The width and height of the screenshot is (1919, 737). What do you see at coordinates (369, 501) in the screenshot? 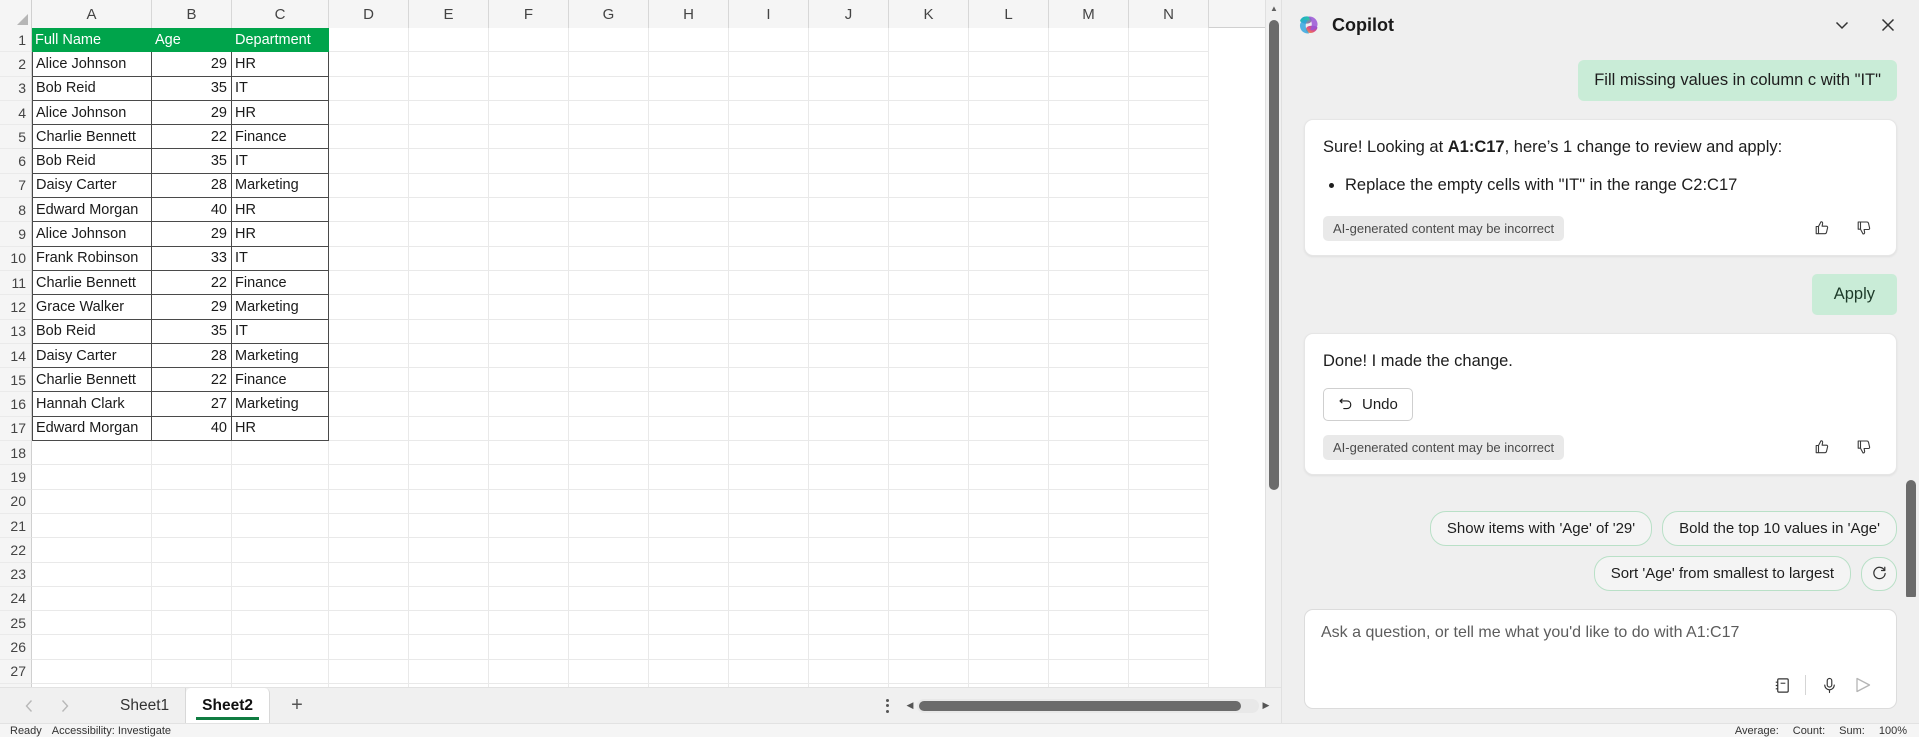
I see `cell-D20` at bounding box center [369, 501].